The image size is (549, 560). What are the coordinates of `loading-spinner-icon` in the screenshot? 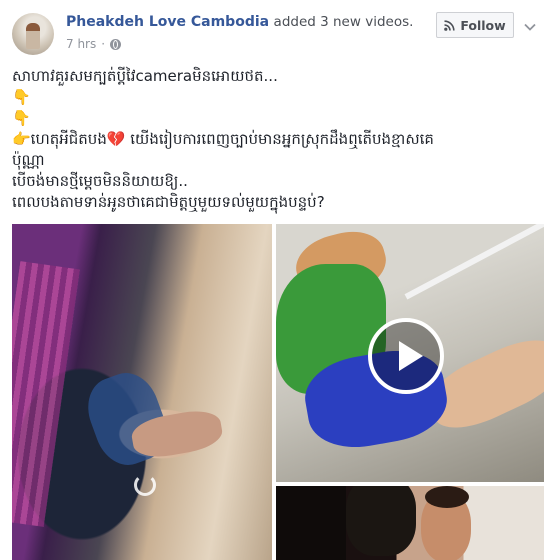 It's located at (145, 485).